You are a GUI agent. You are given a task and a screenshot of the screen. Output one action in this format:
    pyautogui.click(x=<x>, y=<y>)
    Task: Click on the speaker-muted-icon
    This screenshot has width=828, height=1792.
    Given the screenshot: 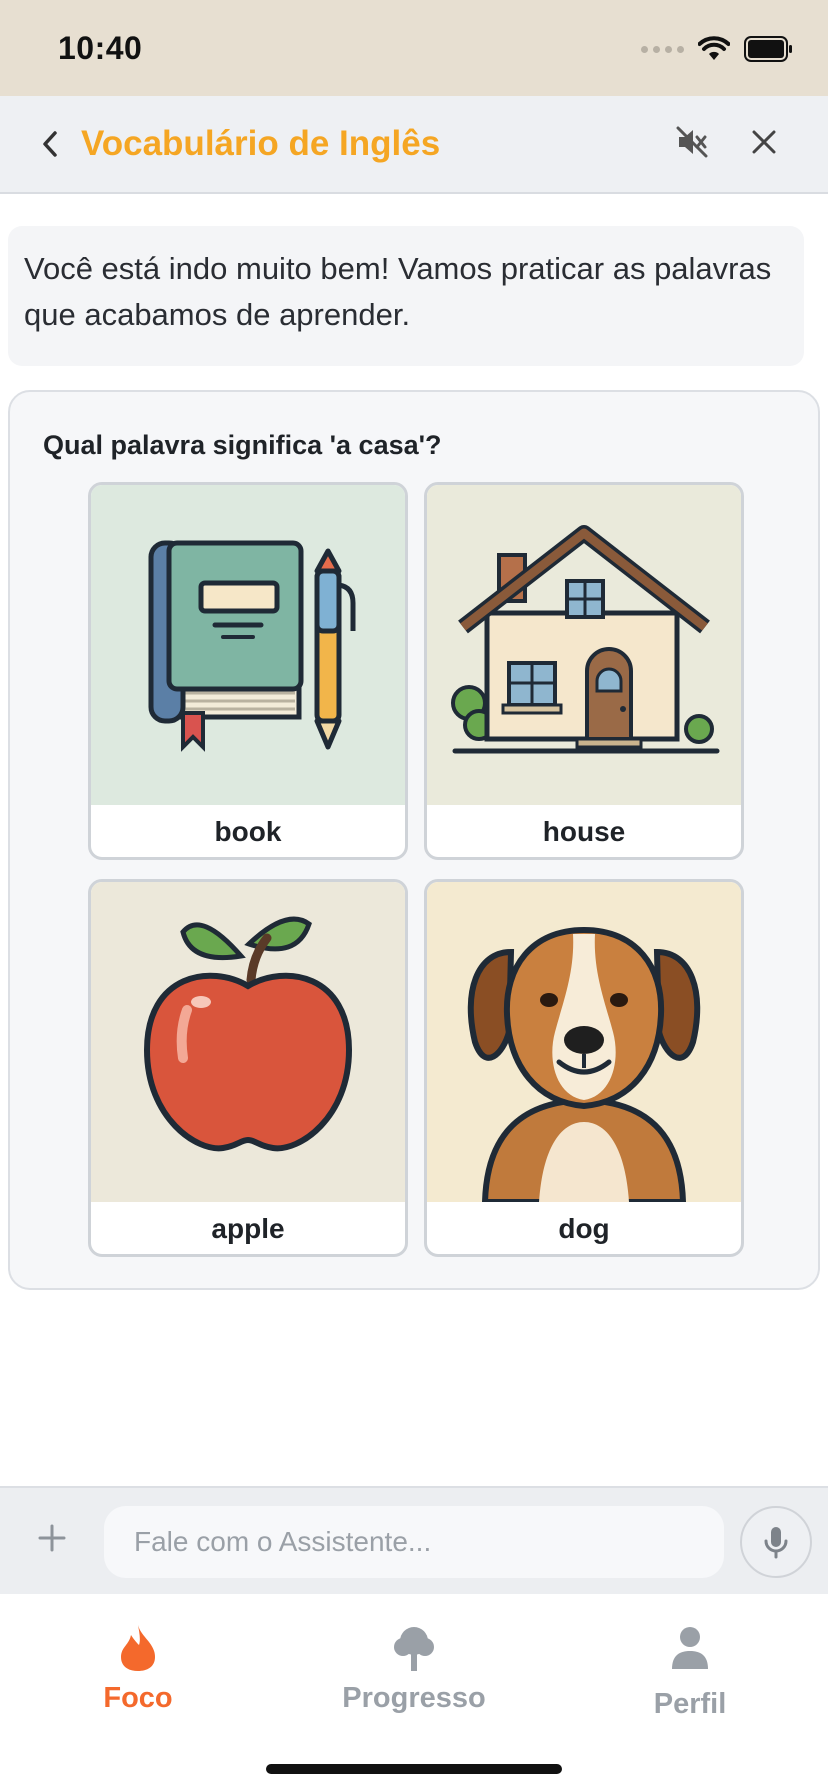 What is the action you would take?
    pyautogui.click(x=692, y=142)
    